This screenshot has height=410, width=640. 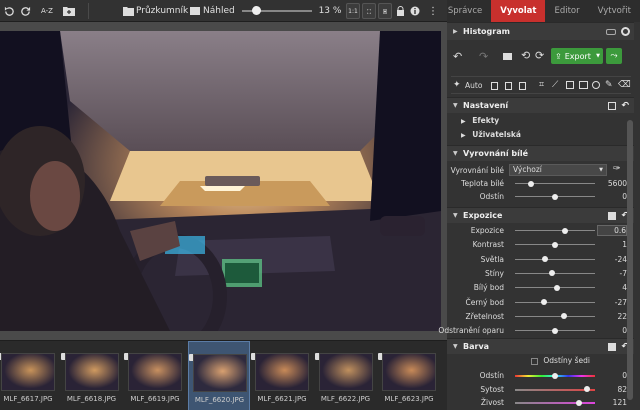 I want to click on white-balance-header: ▼ Vyrovnání bílé, so click(x=540, y=153).